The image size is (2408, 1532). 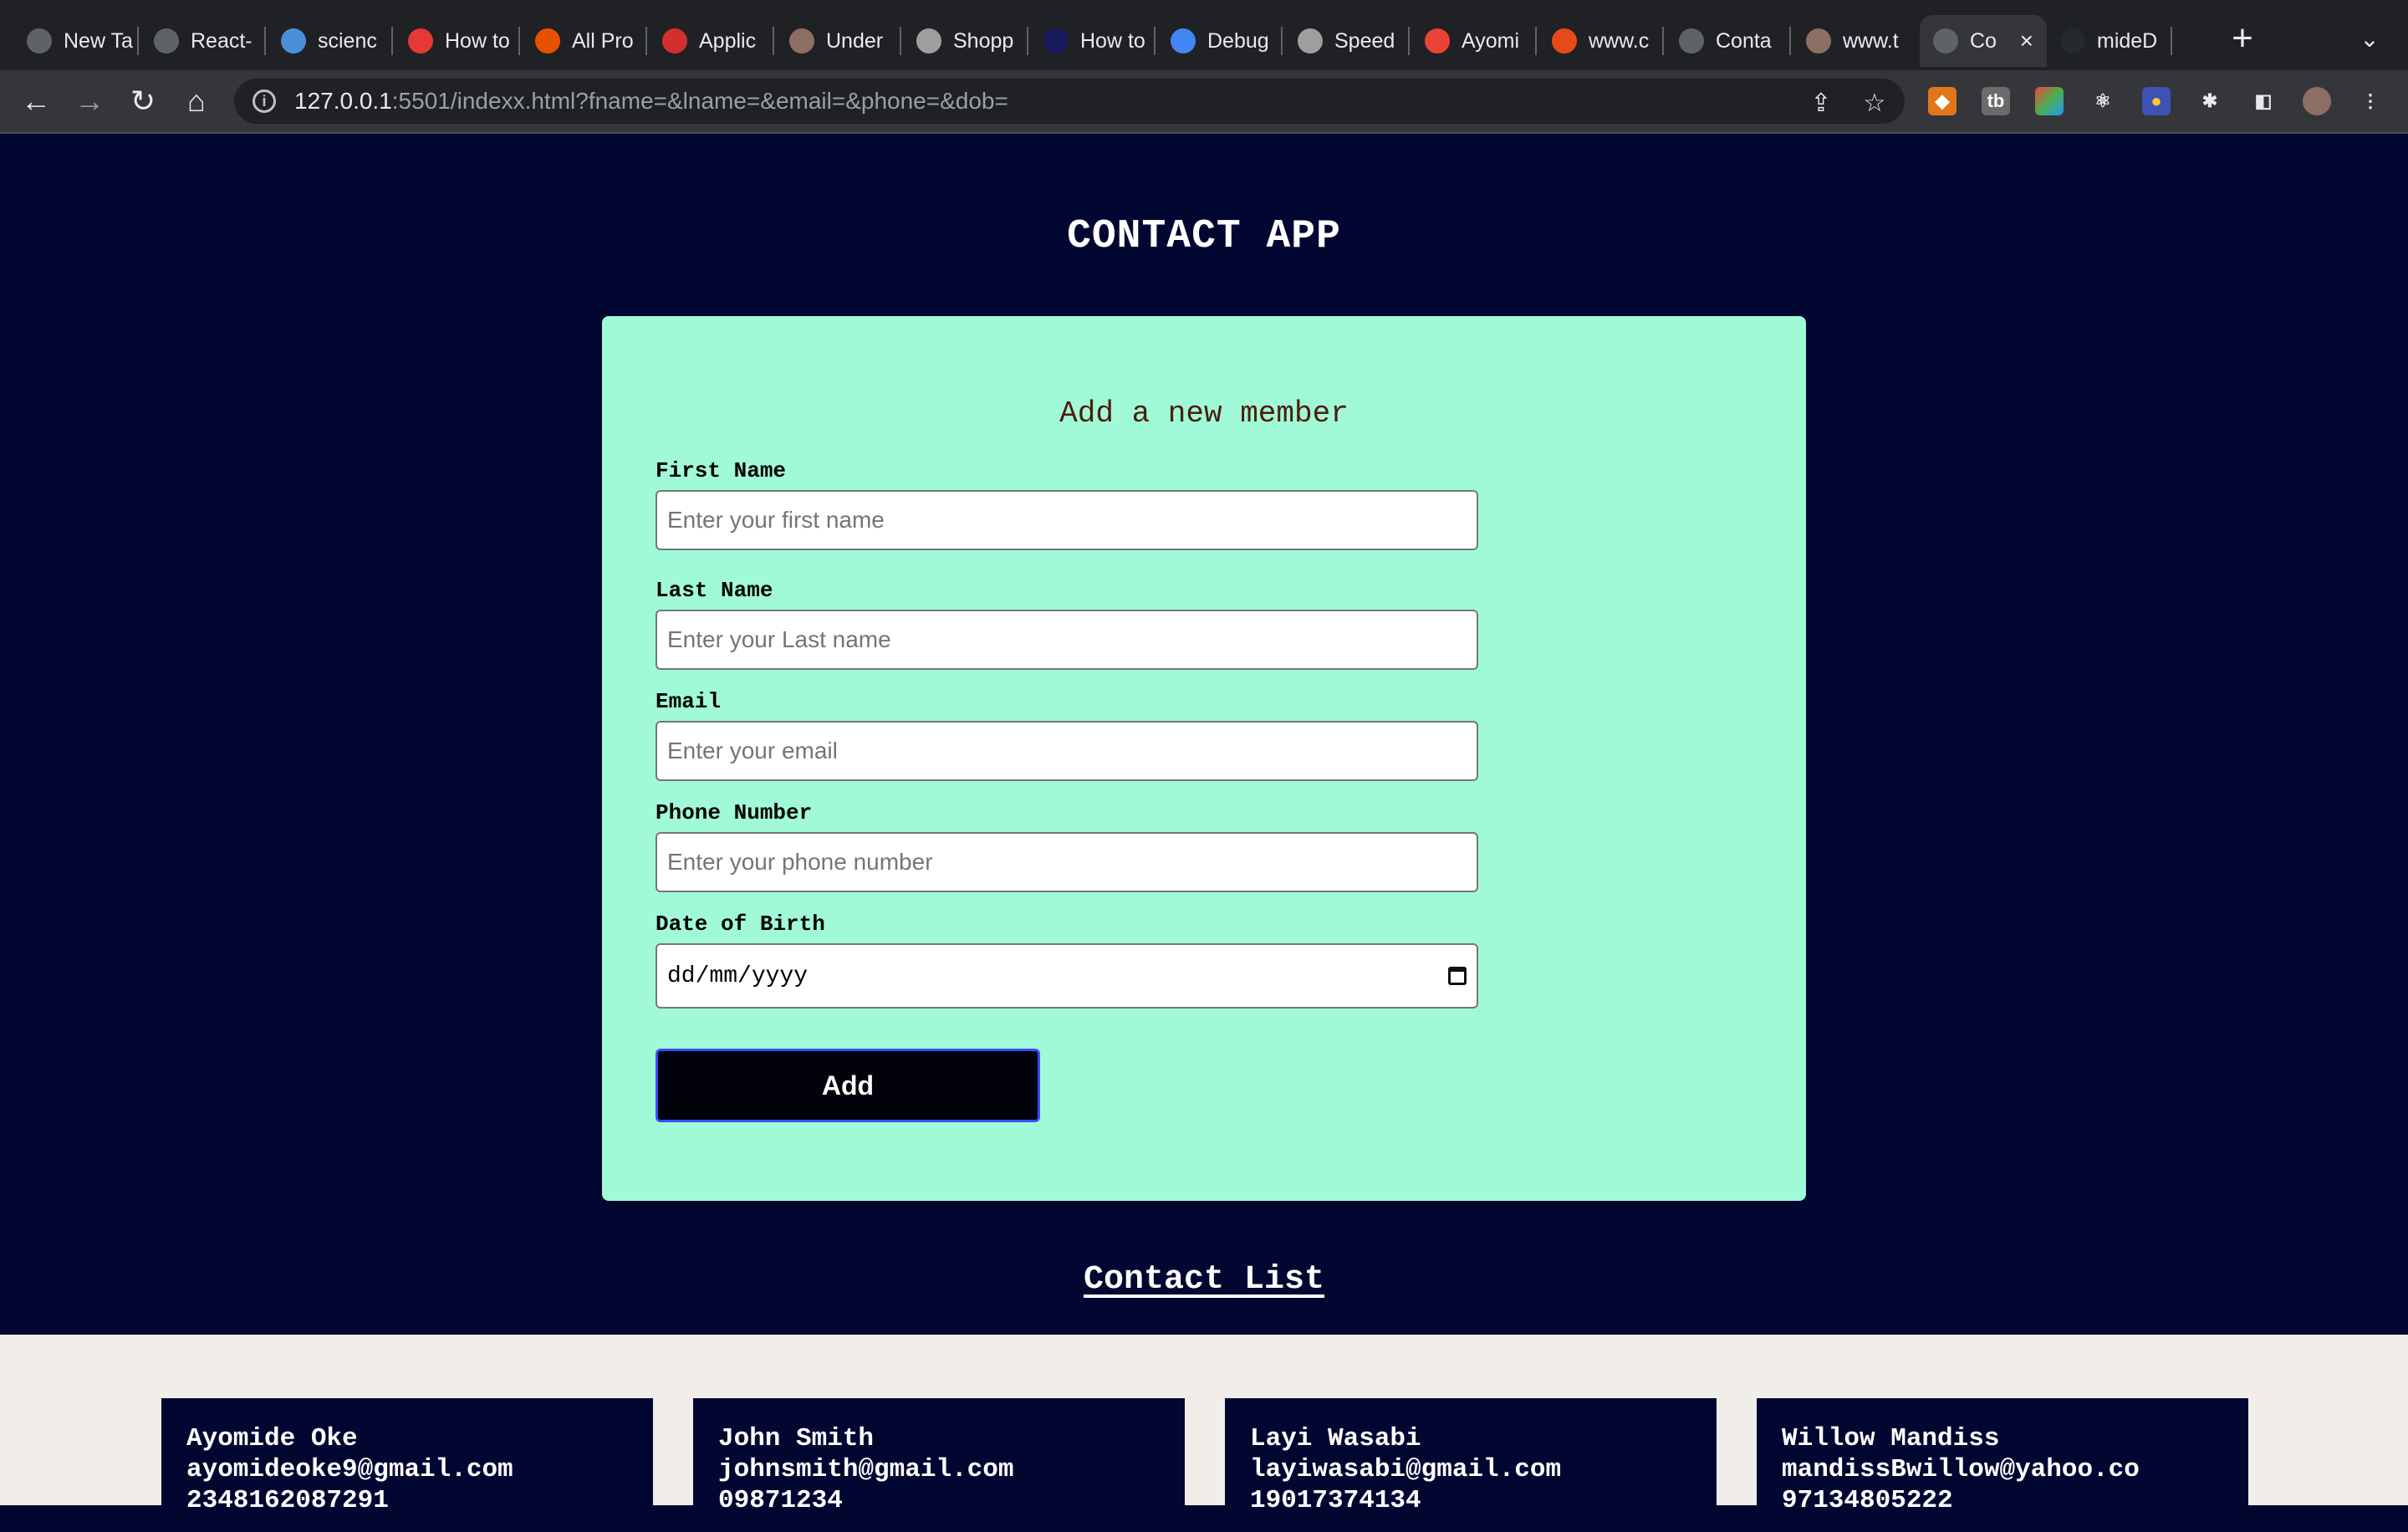 What do you see at coordinates (197, 101) in the screenshot?
I see `home-icon: ⌂` at bounding box center [197, 101].